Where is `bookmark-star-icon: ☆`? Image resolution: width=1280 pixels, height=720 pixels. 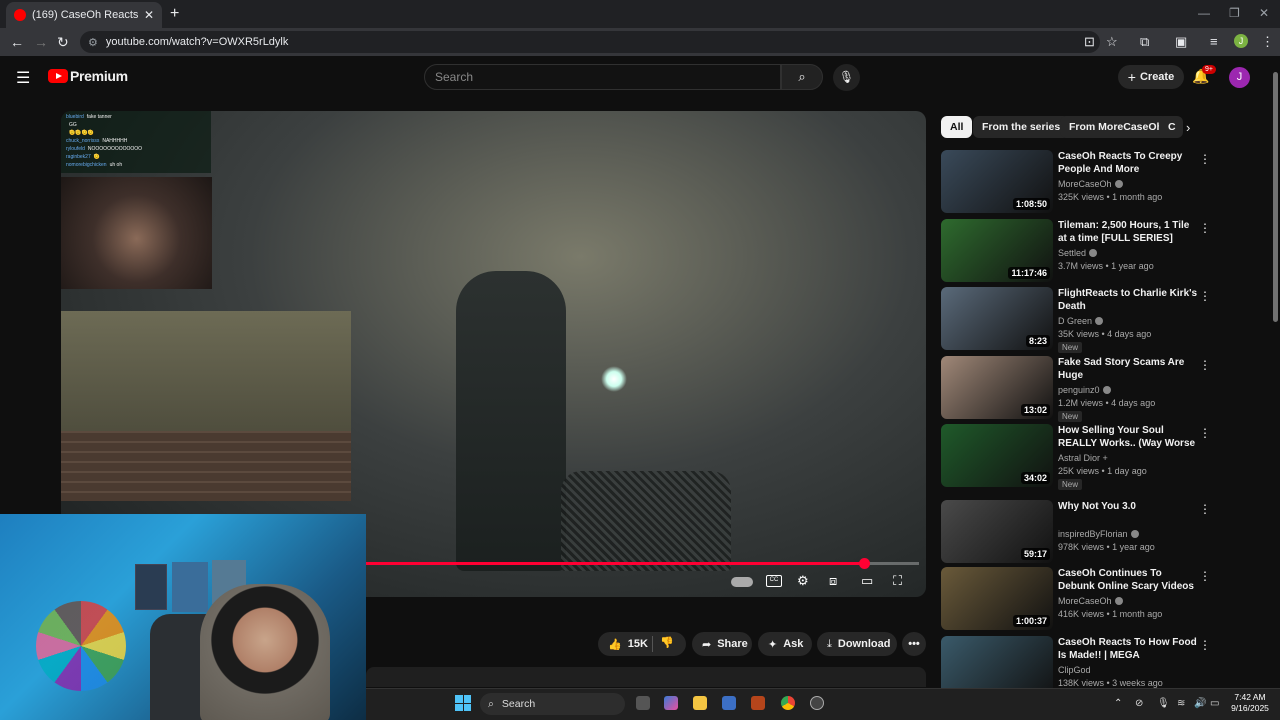 bookmark-star-icon: ☆ is located at coordinates (1112, 42).